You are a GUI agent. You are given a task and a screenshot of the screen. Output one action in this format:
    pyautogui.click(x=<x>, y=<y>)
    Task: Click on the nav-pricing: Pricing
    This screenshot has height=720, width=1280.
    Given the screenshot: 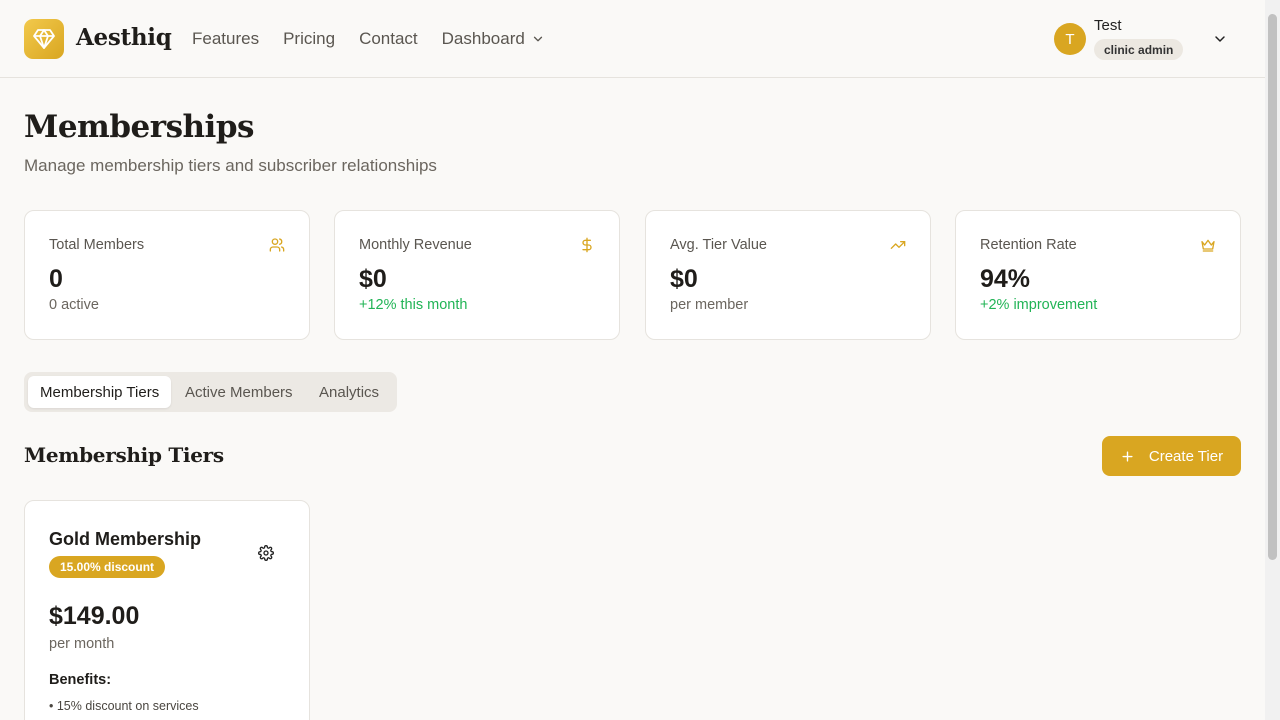 What is the action you would take?
    pyautogui.click(x=309, y=39)
    